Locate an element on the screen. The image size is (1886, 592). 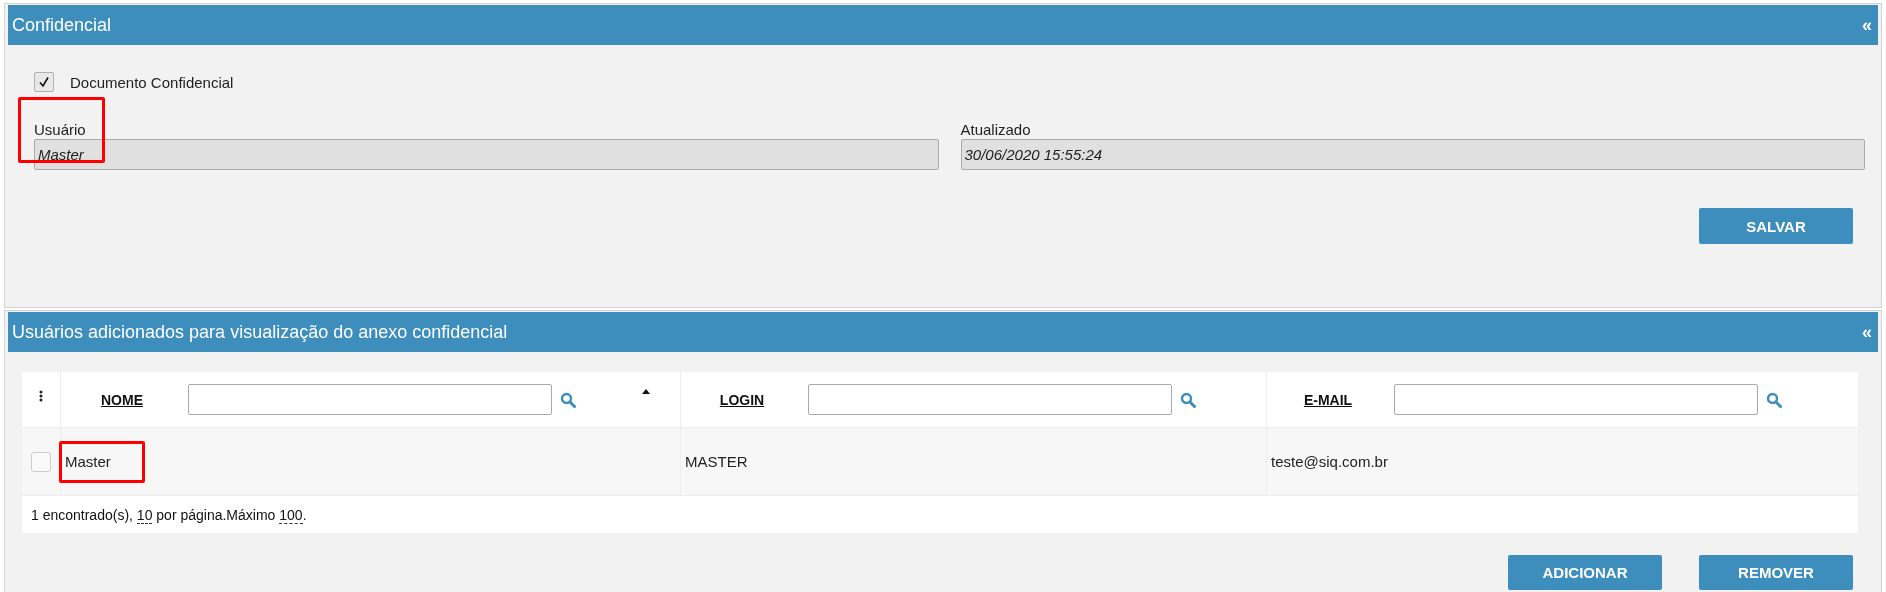
field-label: Atualizado is located at coordinates (996, 130).